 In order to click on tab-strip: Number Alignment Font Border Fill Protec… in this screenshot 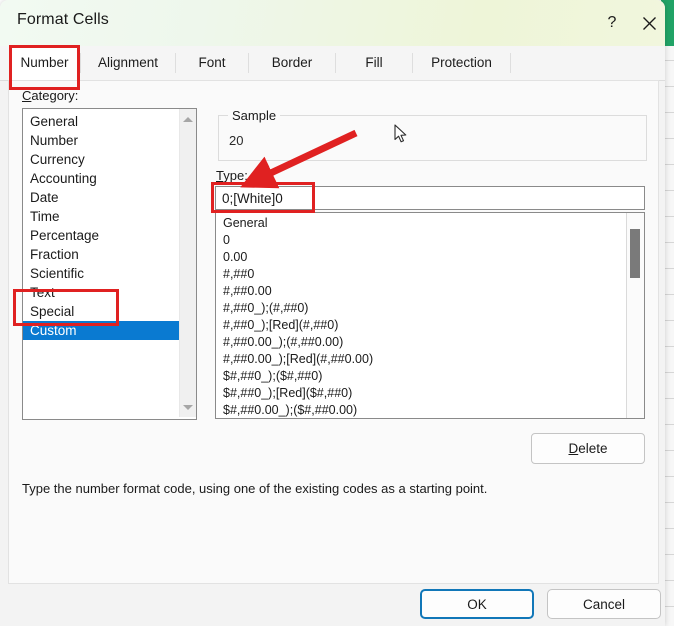, I will do `click(332, 63)`.